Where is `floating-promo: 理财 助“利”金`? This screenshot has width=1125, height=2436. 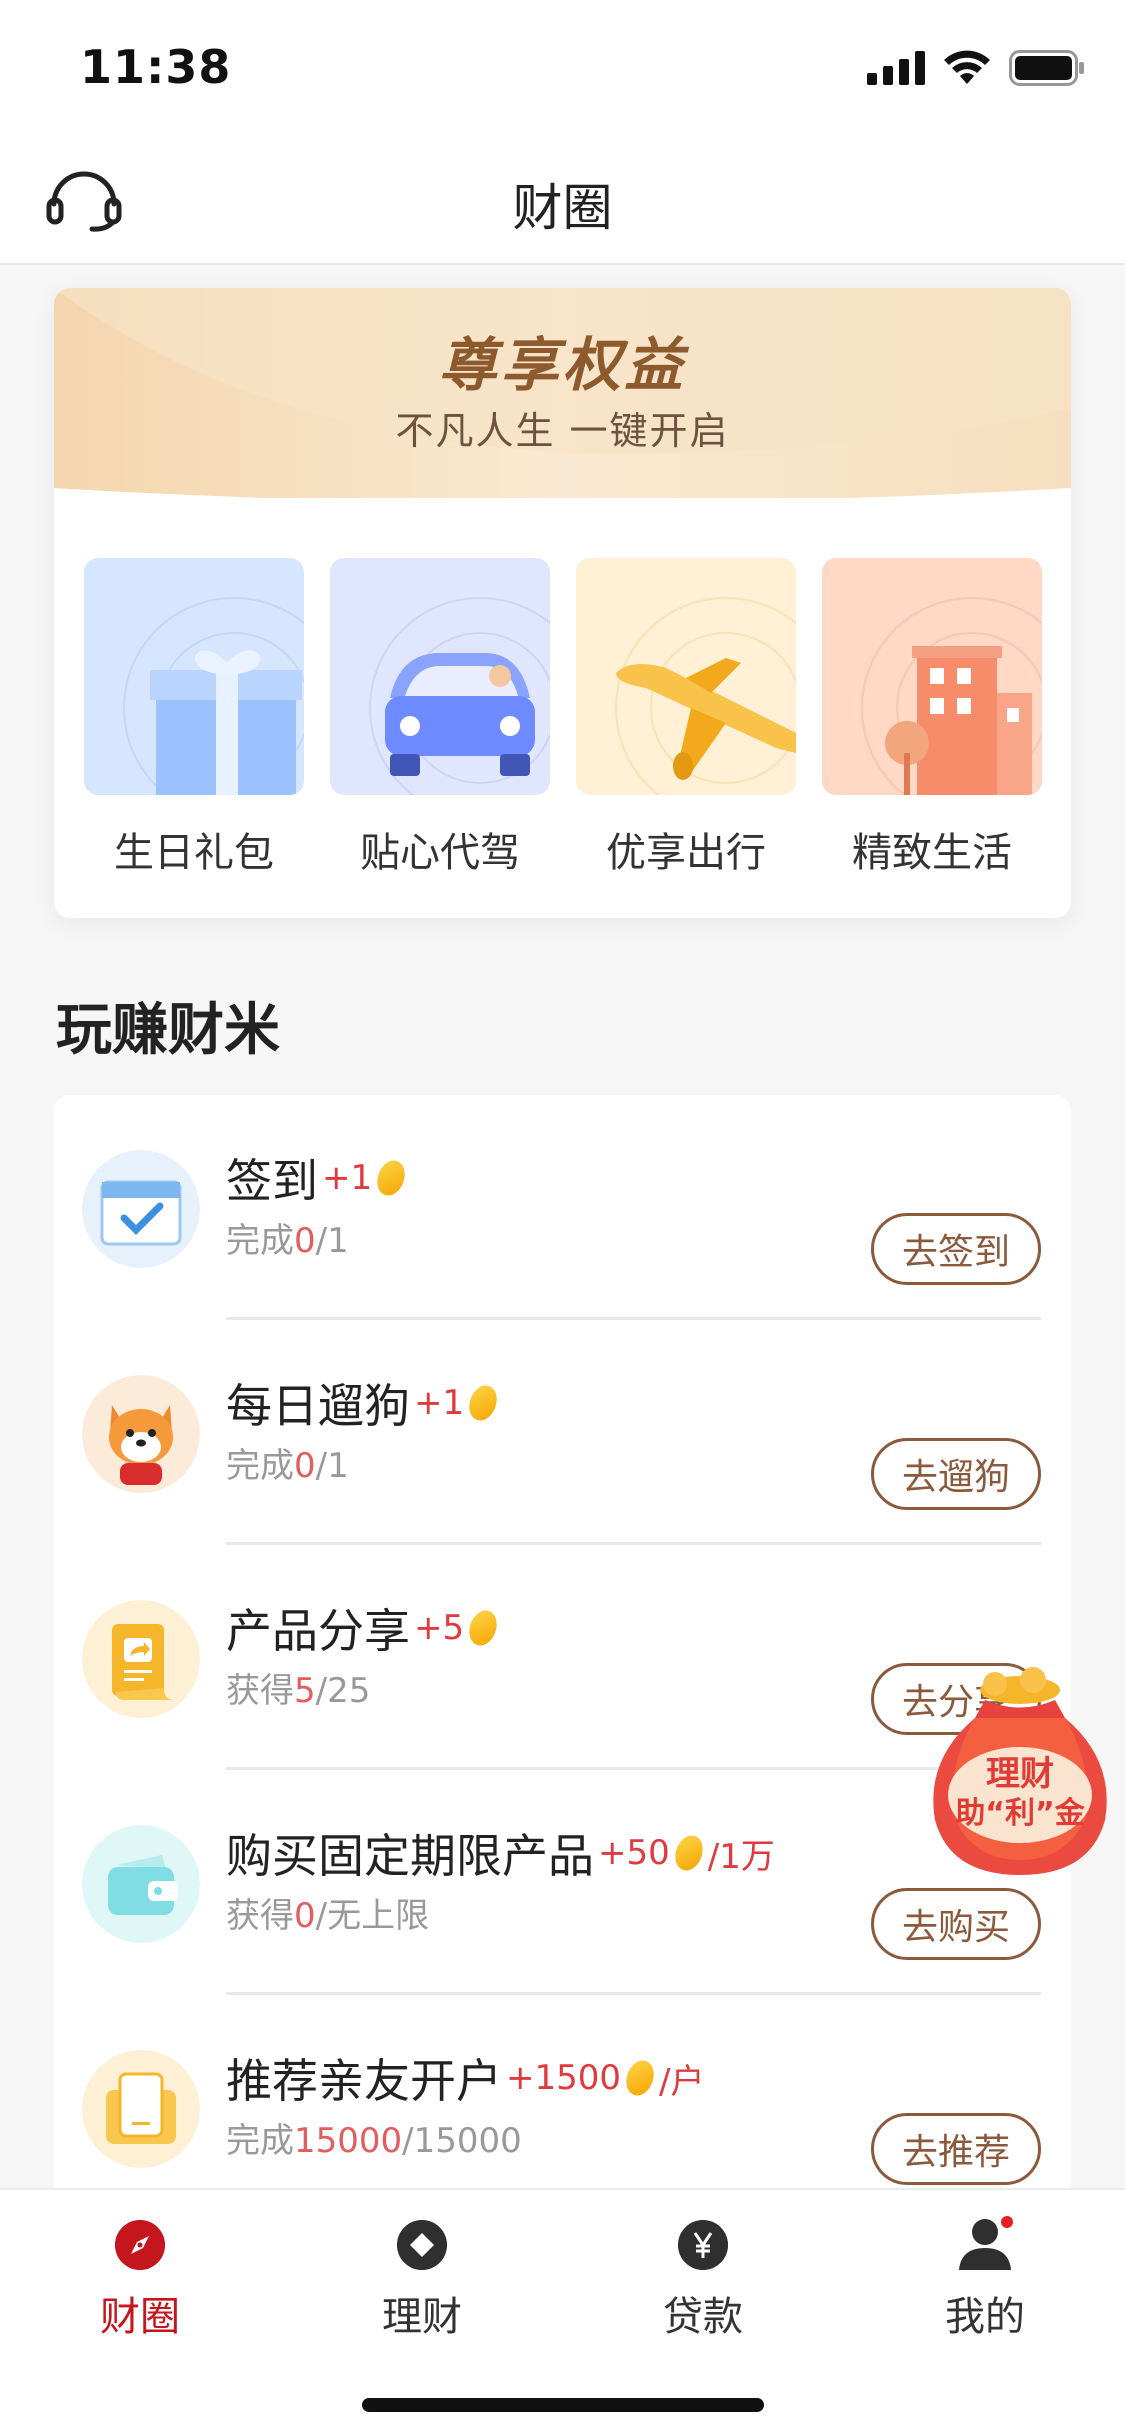
floating-promo: 理财 助“利”金 is located at coordinates (1020, 1775).